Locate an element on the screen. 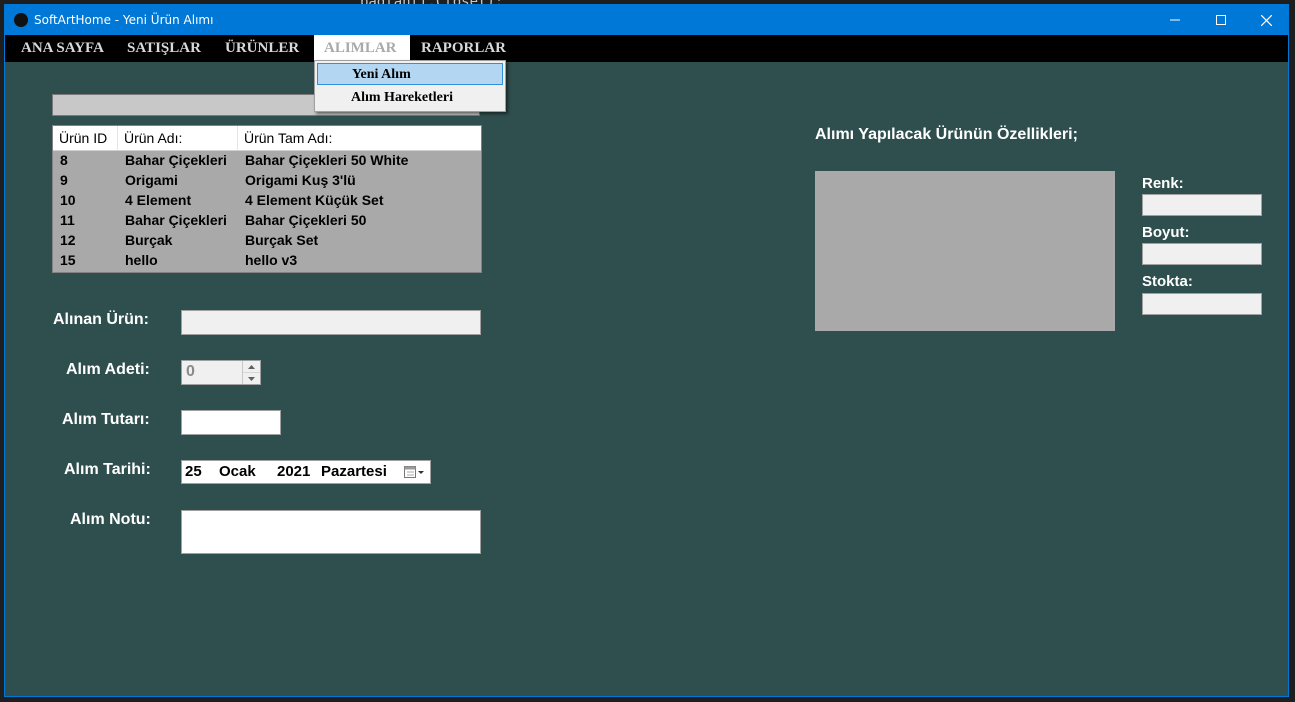  column-header-name: Ürün Adı: is located at coordinates (178, 138).